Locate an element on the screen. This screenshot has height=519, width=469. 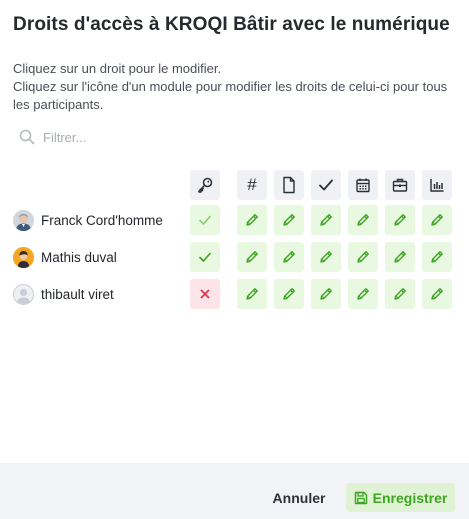
save-button: Enregistrer is located at coordinates (400, 497).